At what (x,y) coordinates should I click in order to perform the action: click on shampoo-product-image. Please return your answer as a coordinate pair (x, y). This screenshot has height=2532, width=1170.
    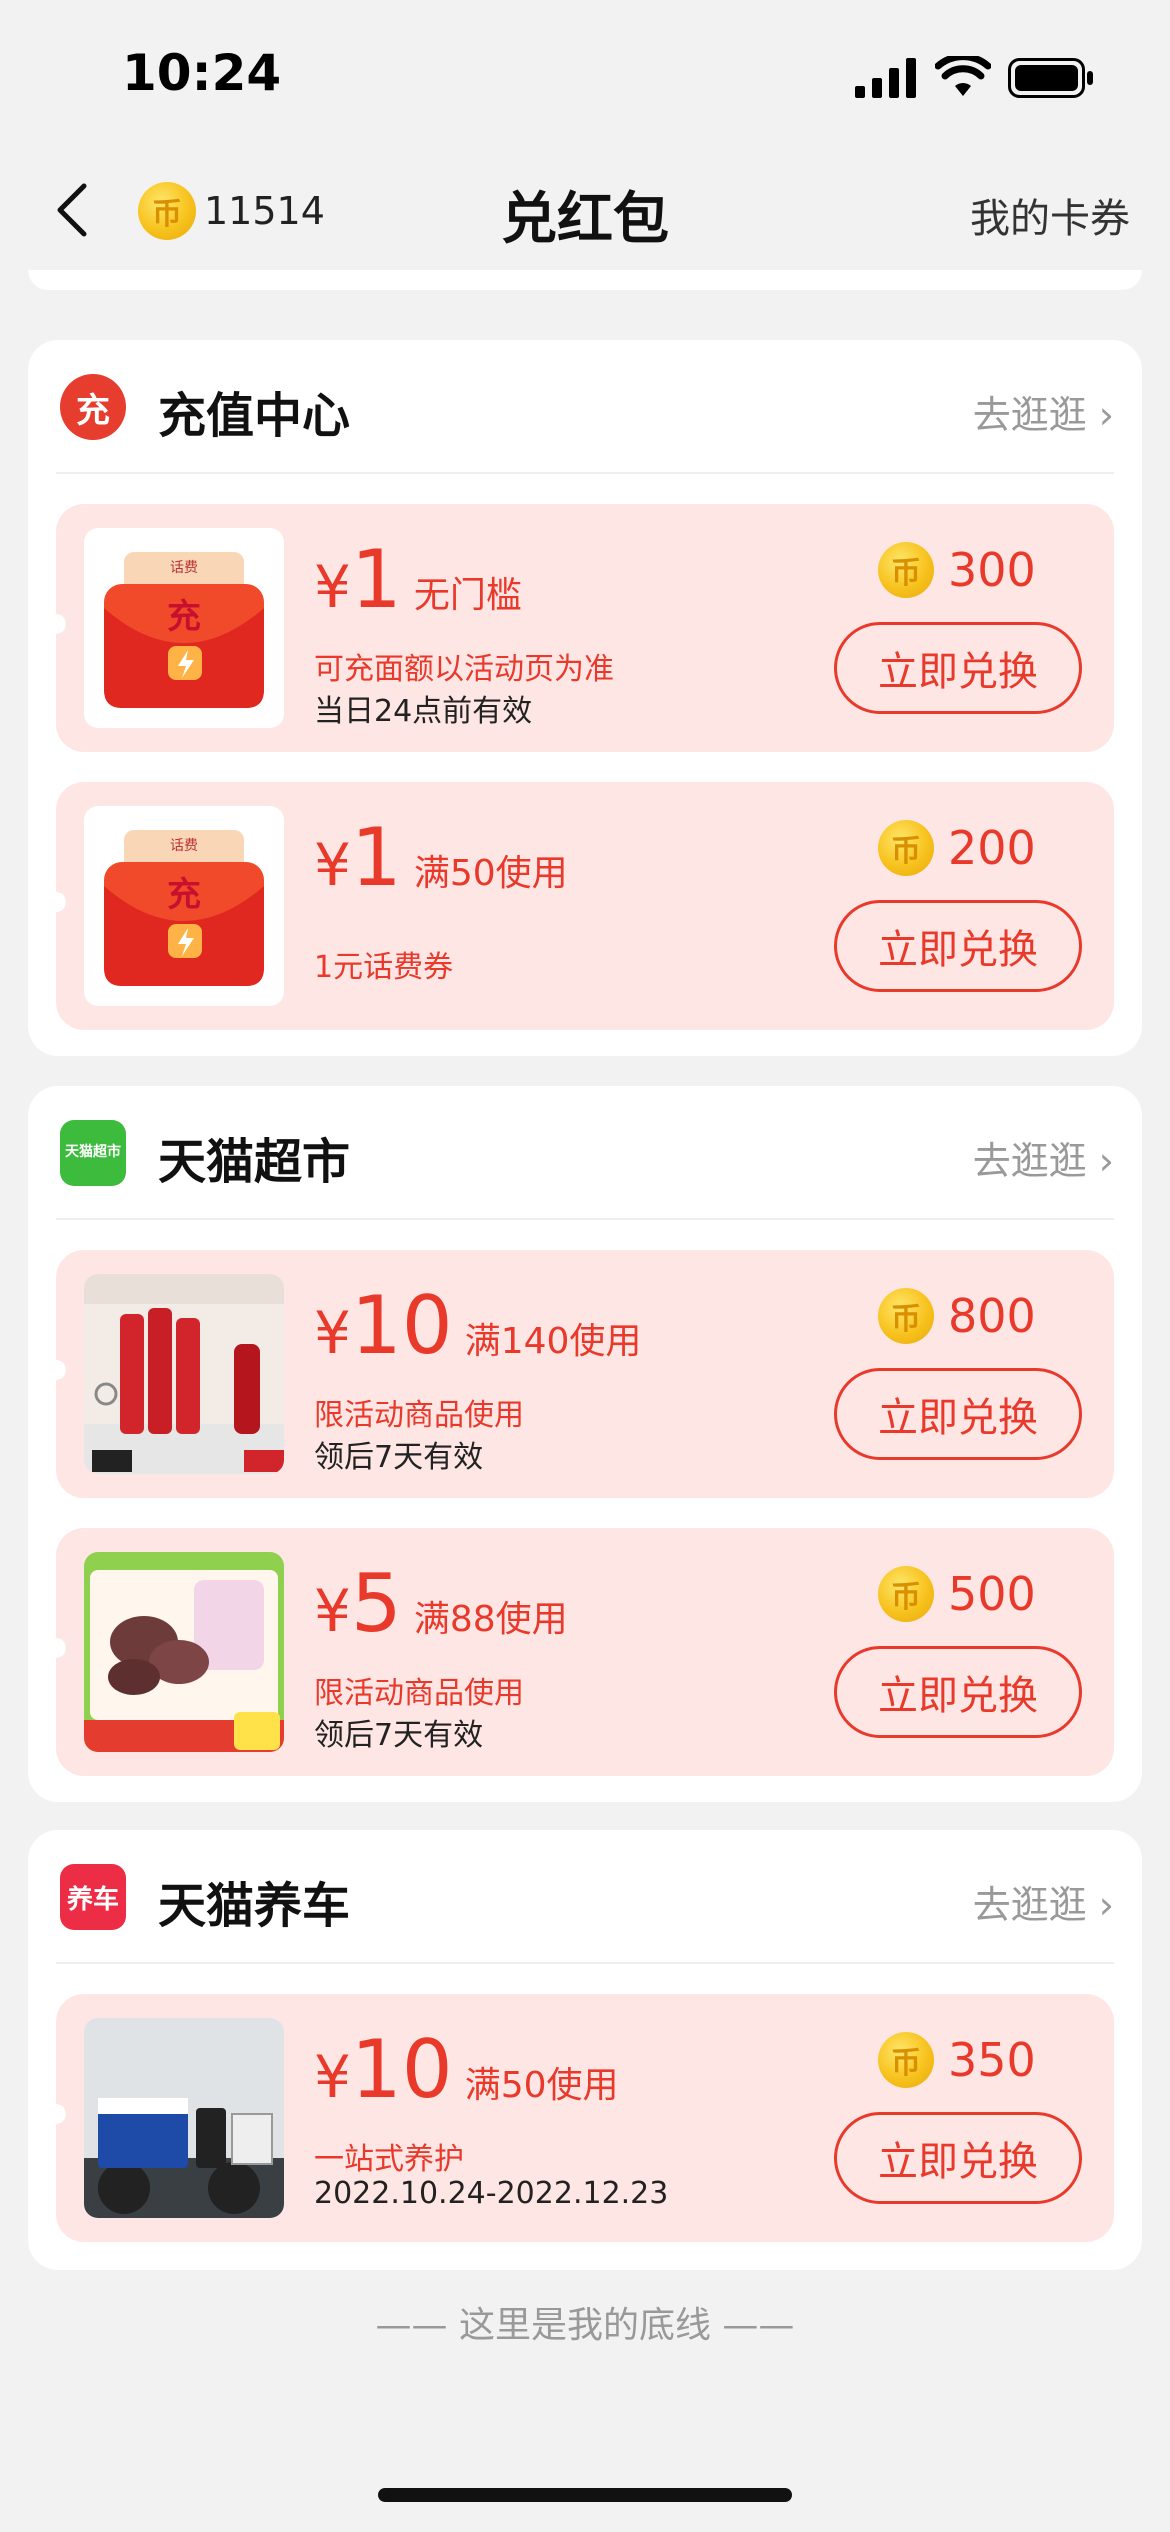
    Looking at the image, I should click on (184, 1374).